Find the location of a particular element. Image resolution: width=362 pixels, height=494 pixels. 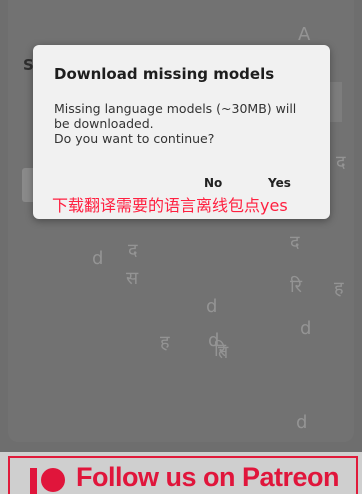

banner-frame: Follow us on Patreon is located at coordinates (183, 475).